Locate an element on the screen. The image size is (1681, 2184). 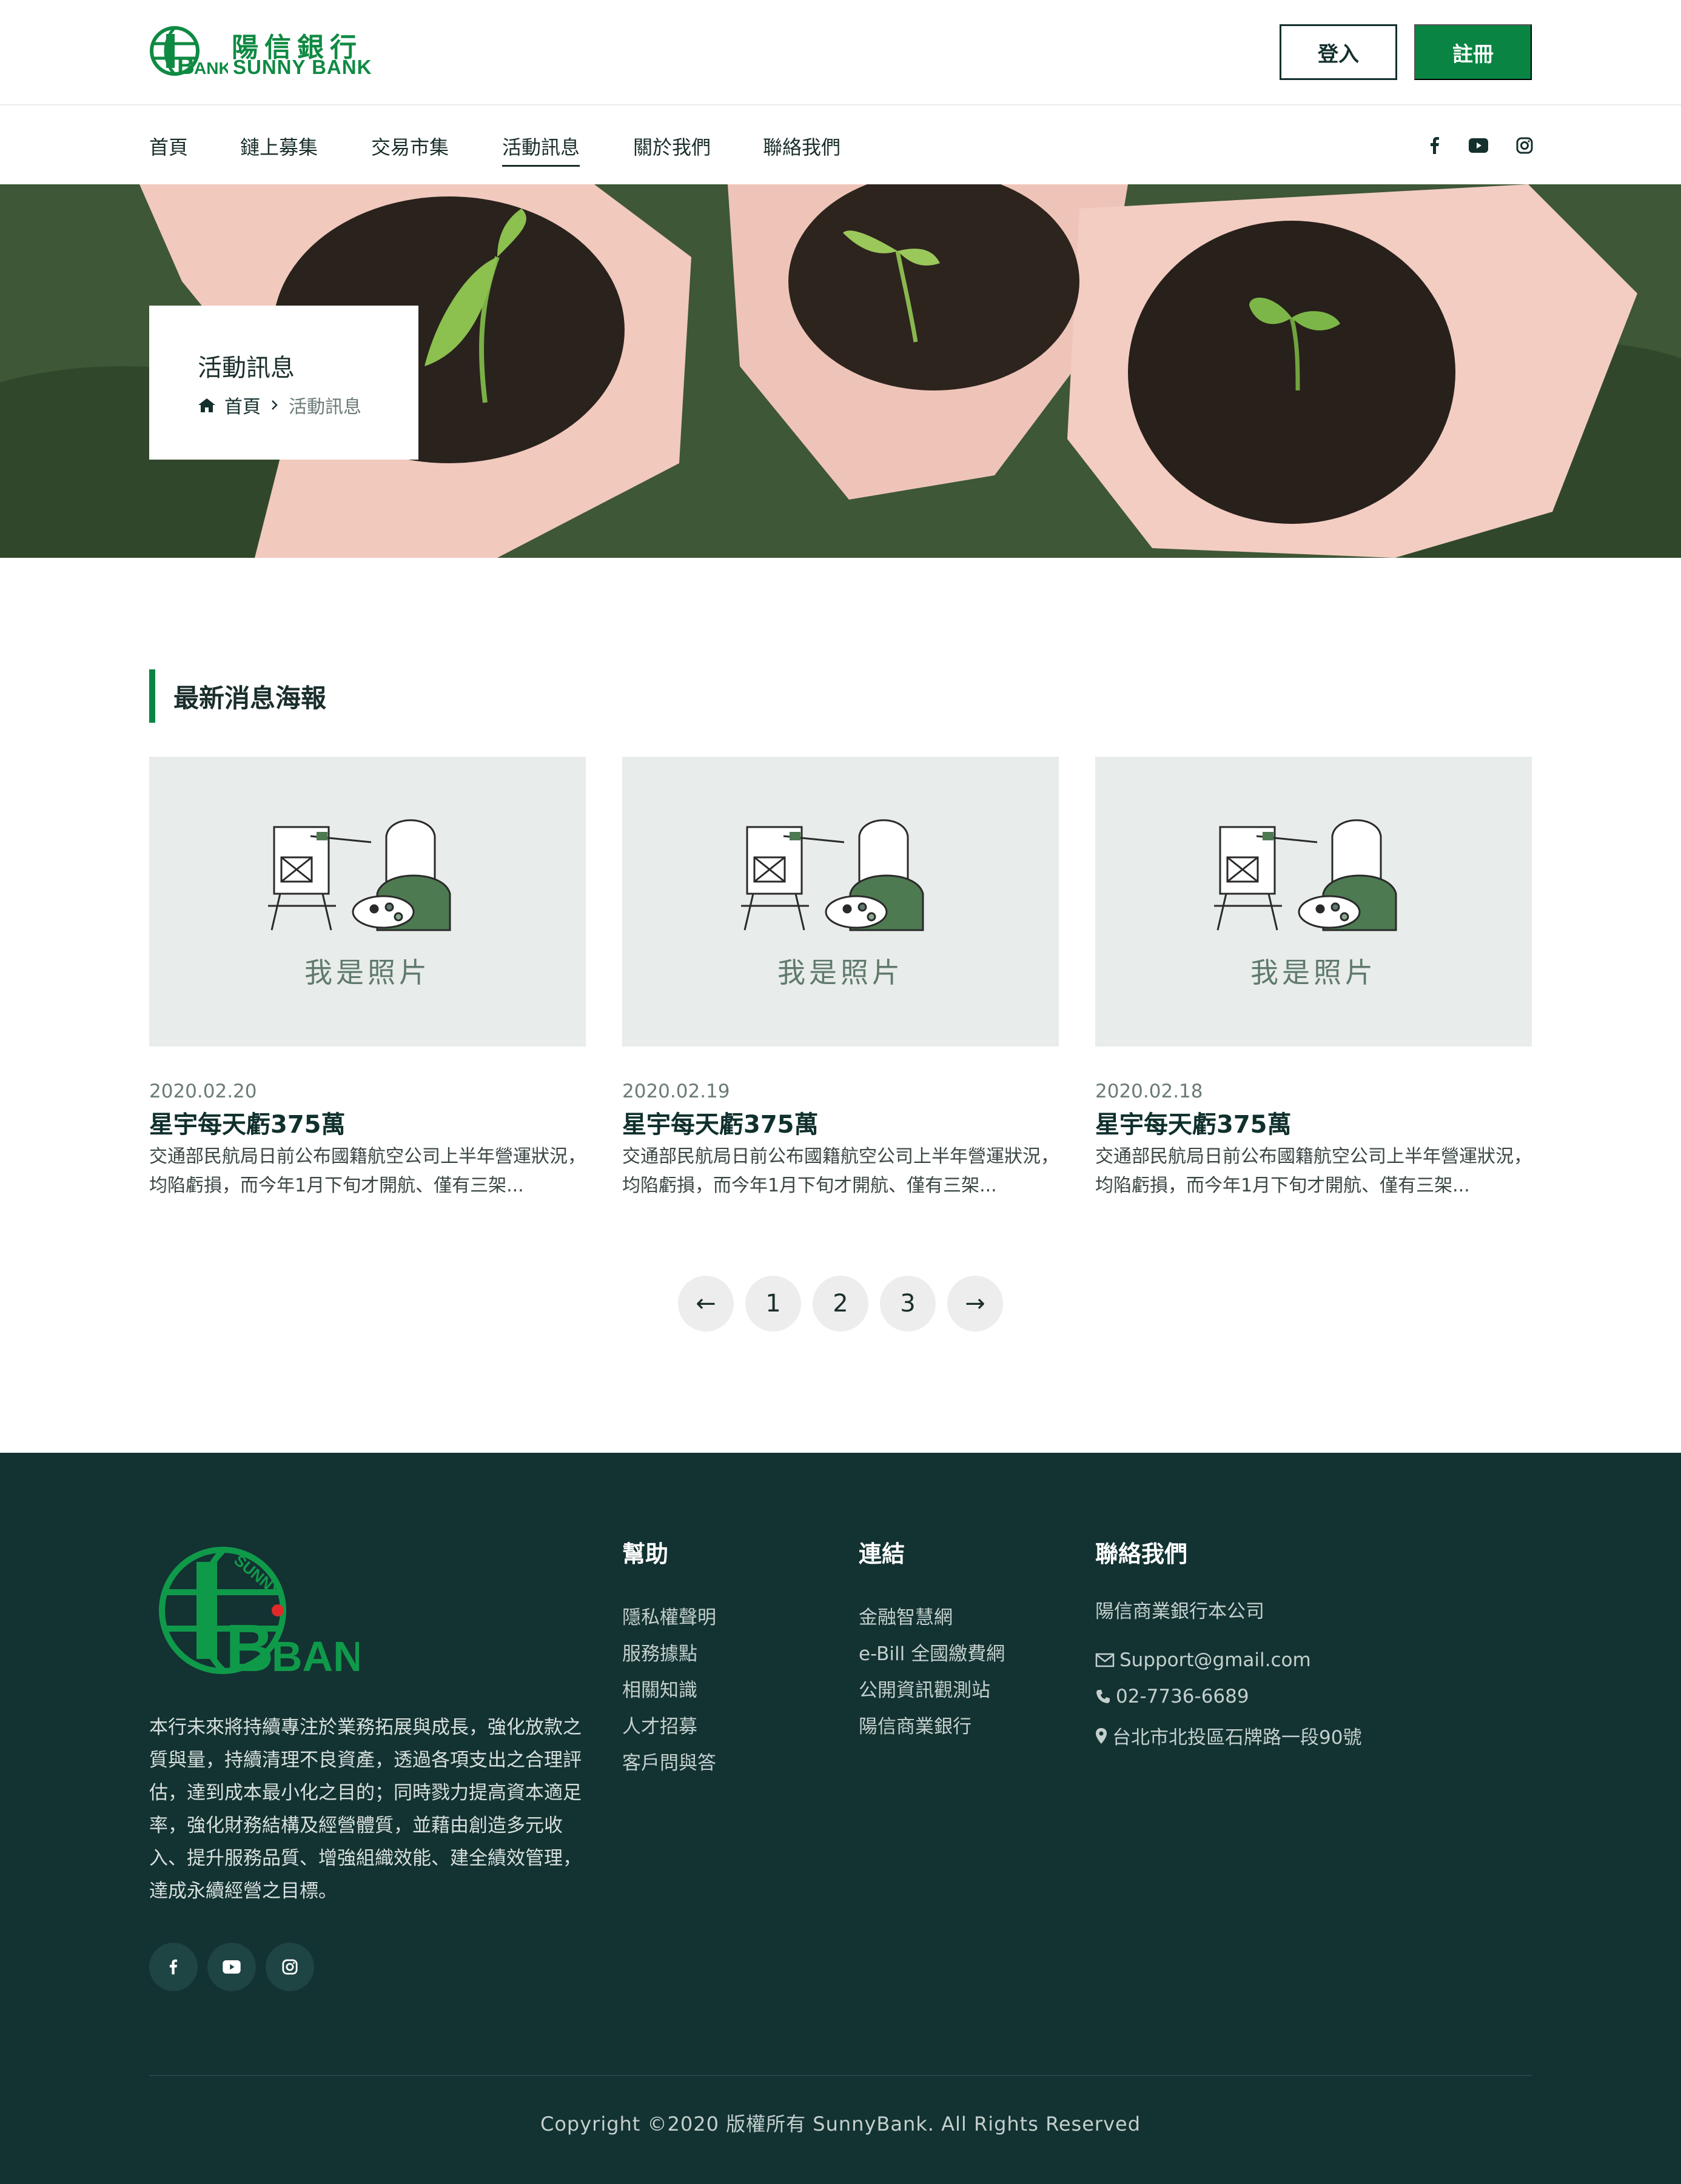
pagination-page-2: 2 is located at coordinates (840, 1304).